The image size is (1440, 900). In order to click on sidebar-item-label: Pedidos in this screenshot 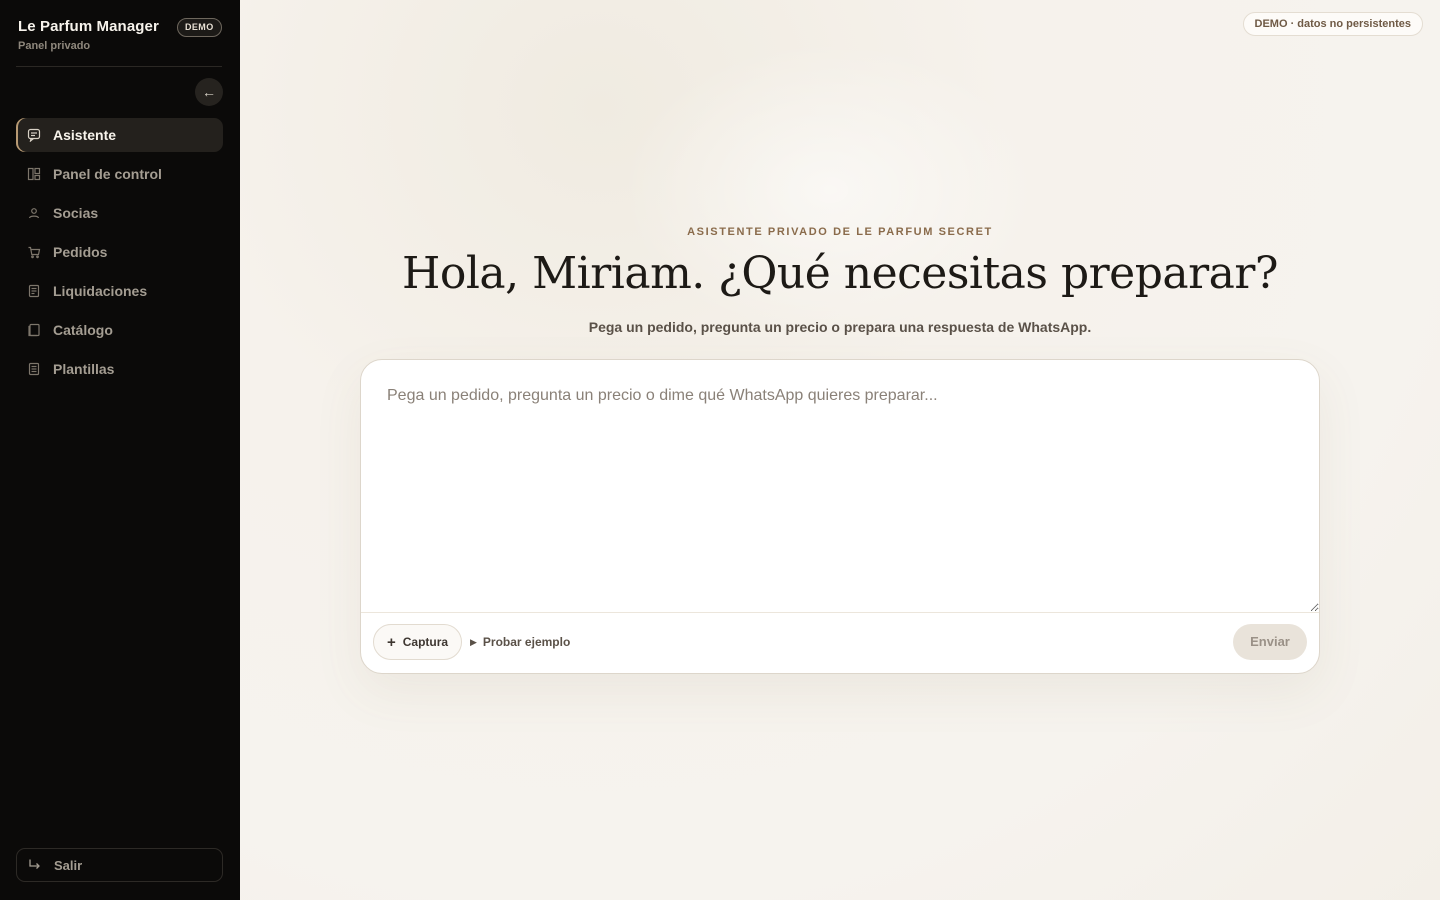, I will do `click(80, 252)`.